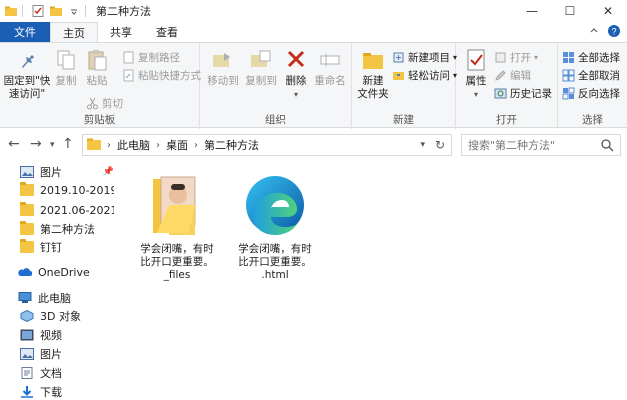  Describe the element at coordinates (403, 120) in the screenshot. I see `new-group-label: 新建` at that location.